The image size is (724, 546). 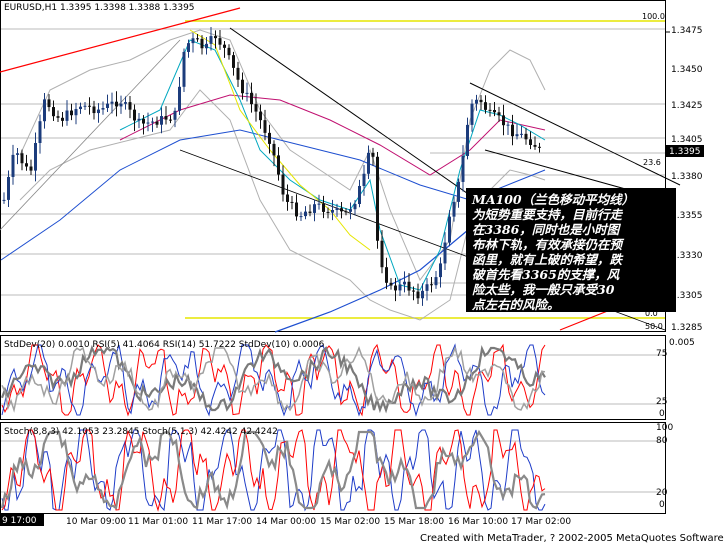 What do you see at coordinates (687, 106) in the screenshot?
I see `price-tick-3: 1.3425` at bounding box center [687, 106].